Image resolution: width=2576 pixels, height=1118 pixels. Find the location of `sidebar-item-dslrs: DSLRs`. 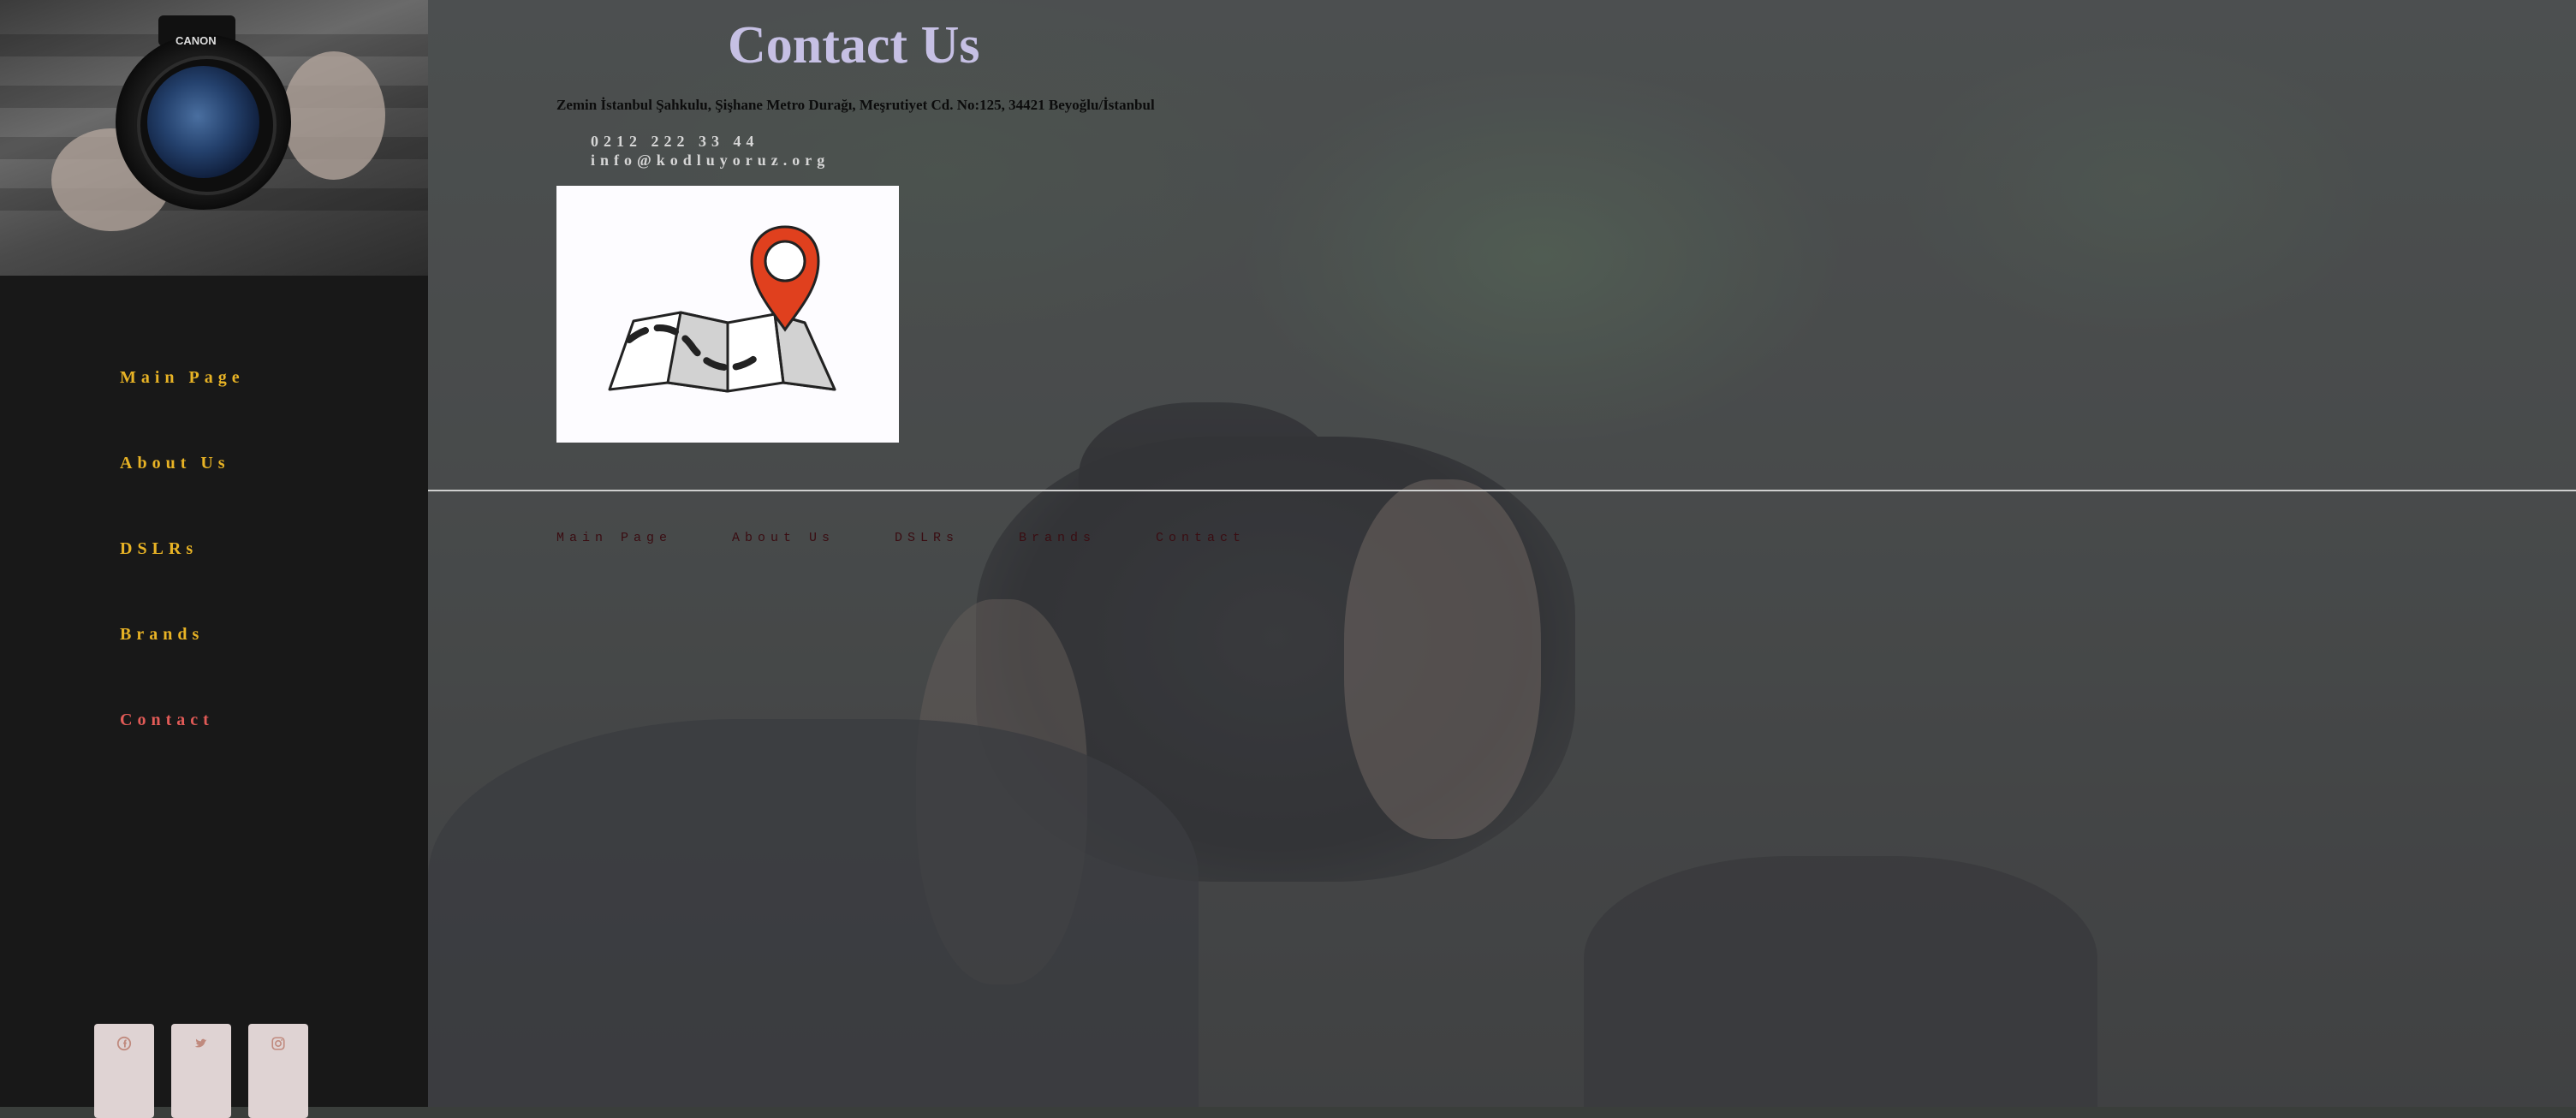

sidebar-item-dslrs: DSLRs is located at coordinates (182, 582).